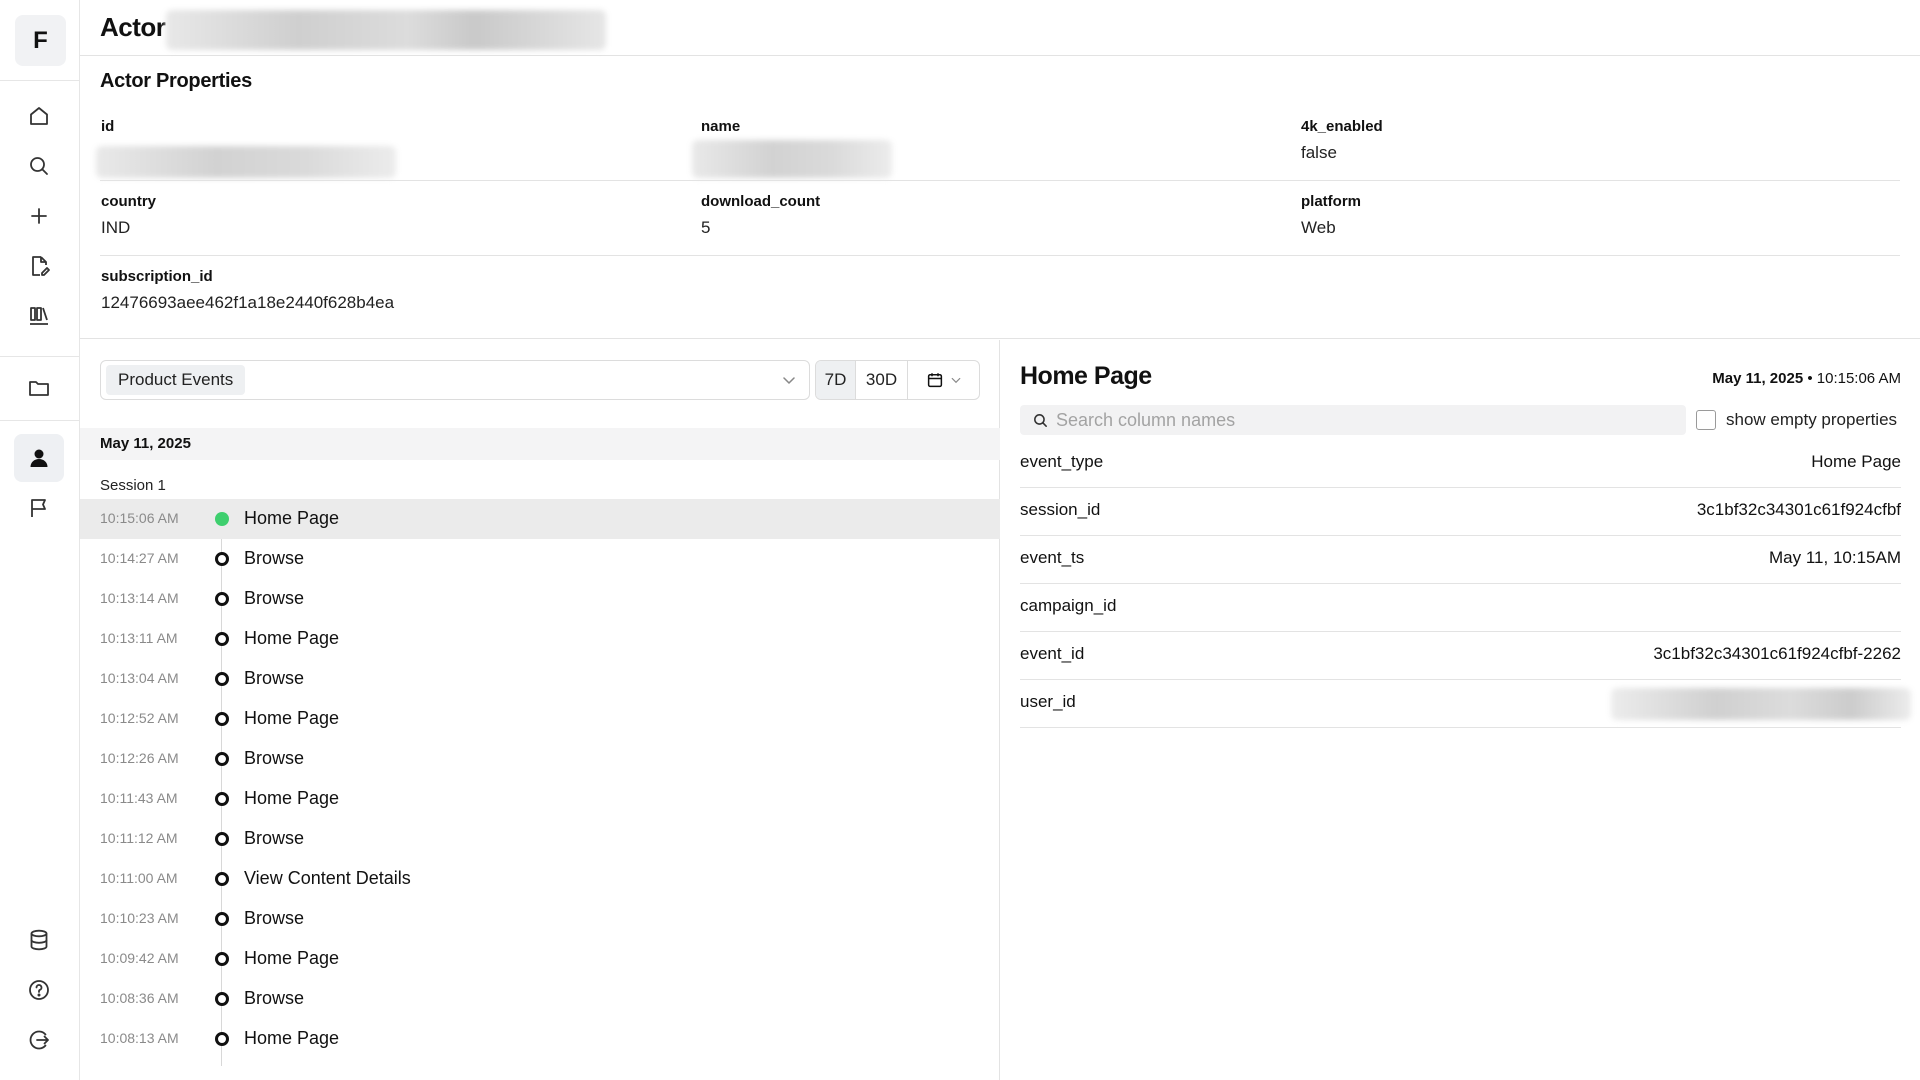 Image resolution: width=1920 pixels, height=1080 pixels. What do you see at coordinates (540, 679) in the screenshot?
I see `event-row: 10:13:04 AM Browse` at bounding box center [540, 679].